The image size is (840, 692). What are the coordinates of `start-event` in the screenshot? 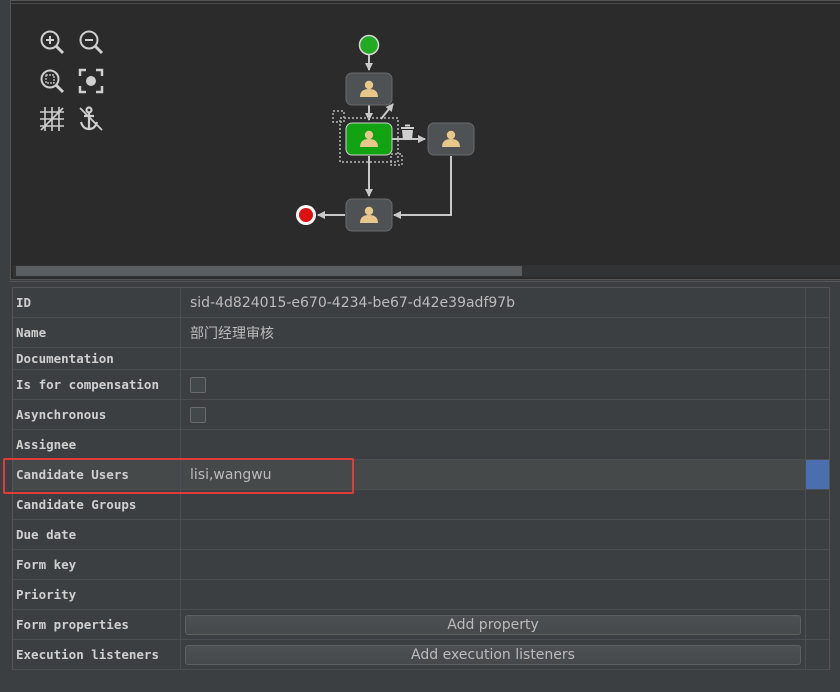 It's located at (369, 45).